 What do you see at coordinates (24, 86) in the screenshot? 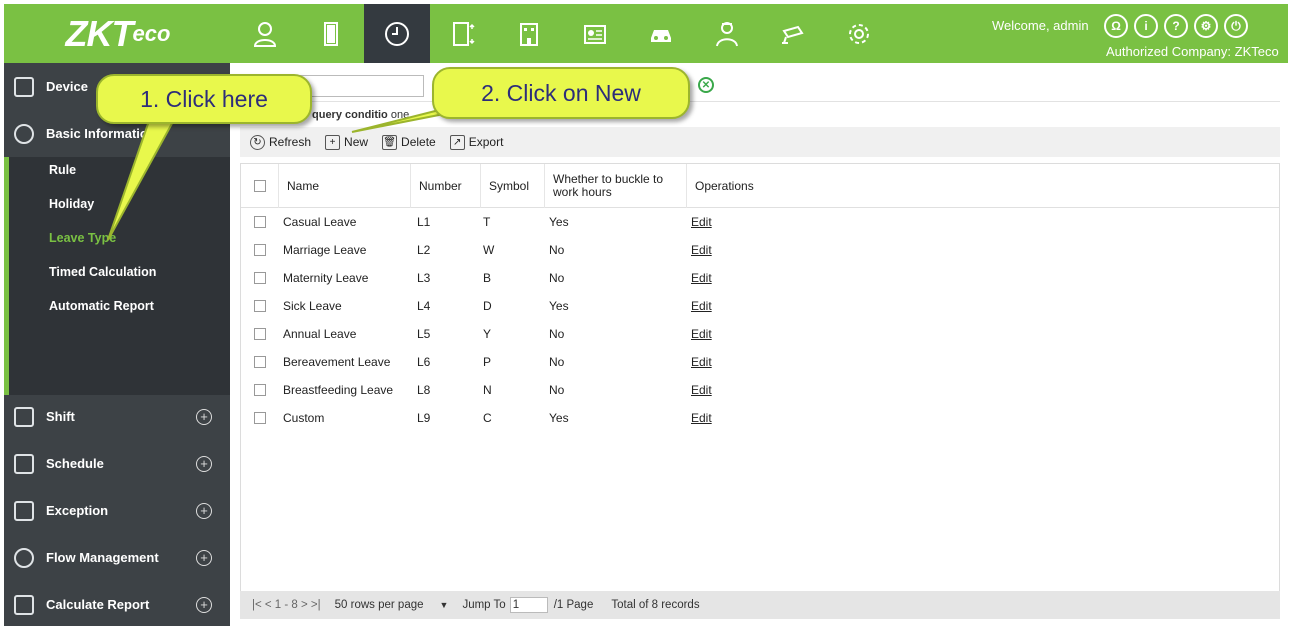
I see `device-icon` at bounding box center [24, 86].